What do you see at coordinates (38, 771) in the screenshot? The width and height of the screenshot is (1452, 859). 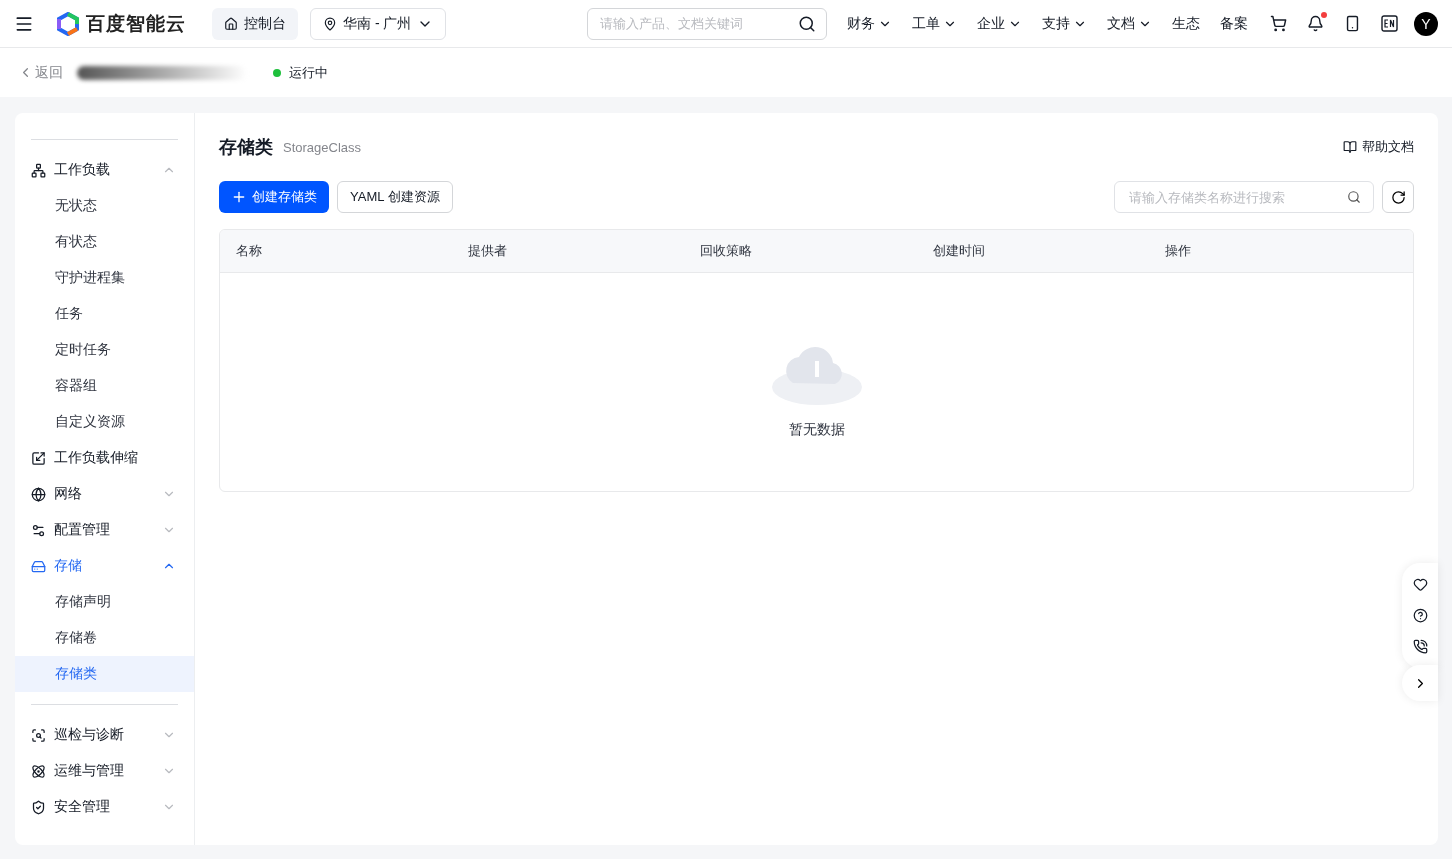 I see `atom-icon` at bounding box center [38, 771].